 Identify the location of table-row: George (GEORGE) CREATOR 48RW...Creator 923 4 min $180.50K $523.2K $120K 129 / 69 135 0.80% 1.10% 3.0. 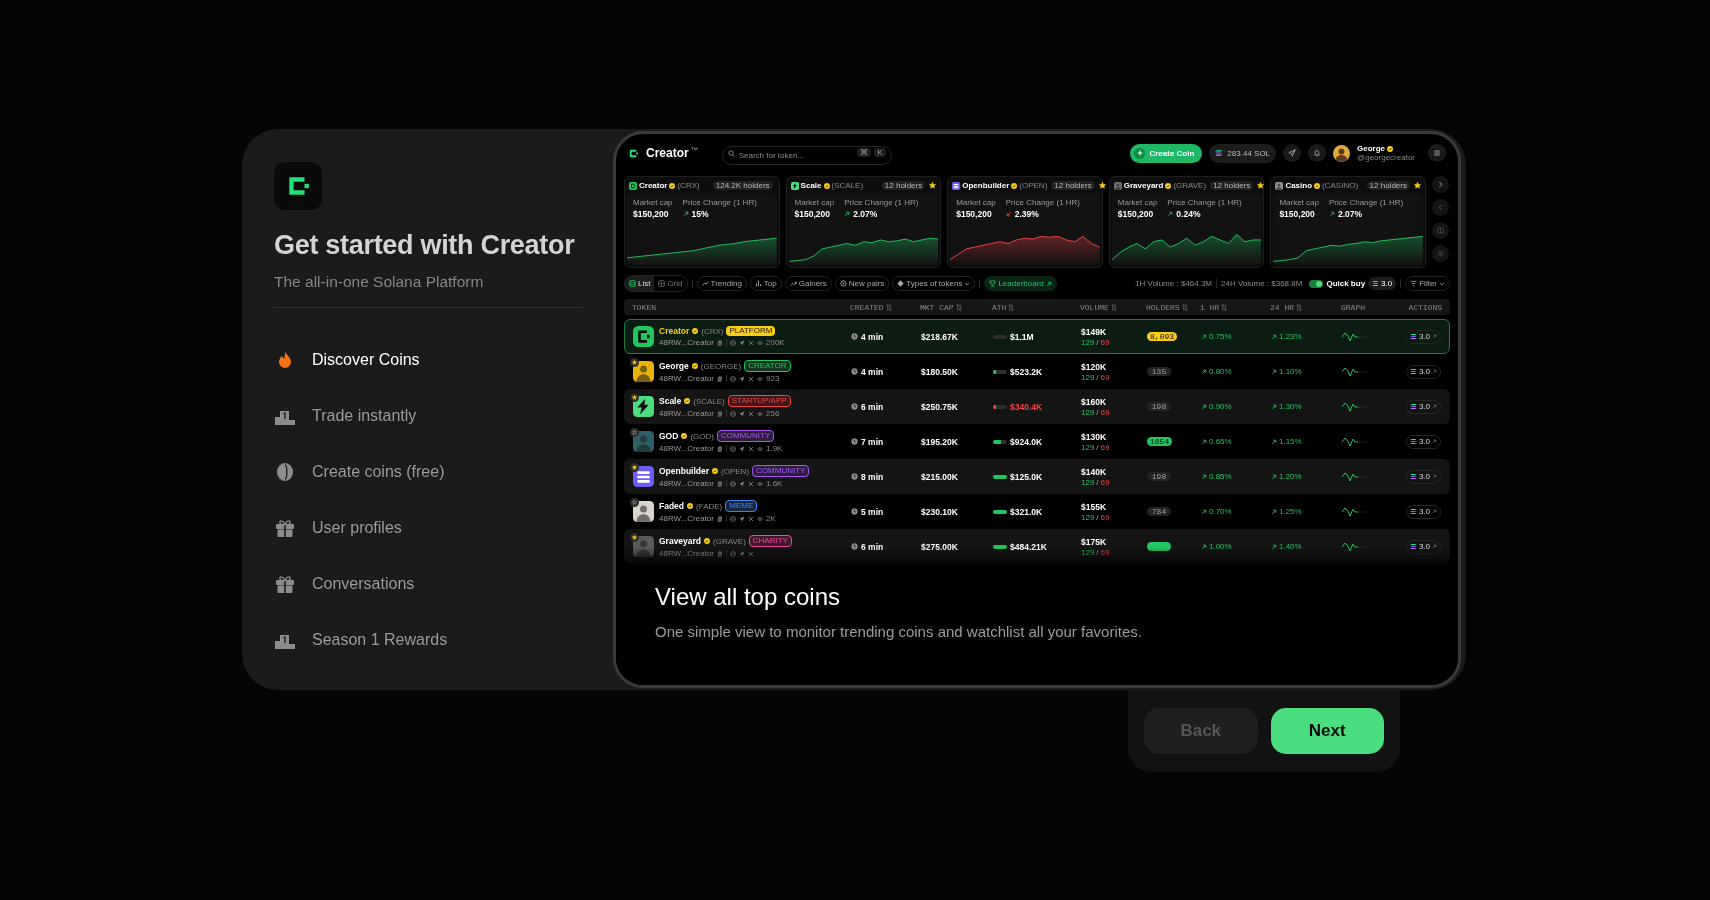
(1037, 371).